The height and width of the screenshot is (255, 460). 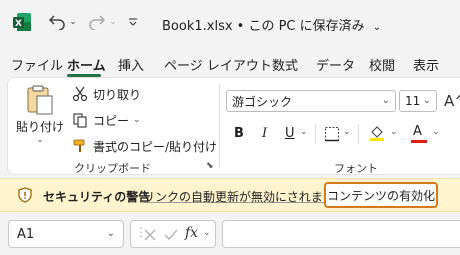 What do you see at coordinates (86, 64) in the screenshot?
I see `tab-home: ホーム` at bounding box center [86, 64].